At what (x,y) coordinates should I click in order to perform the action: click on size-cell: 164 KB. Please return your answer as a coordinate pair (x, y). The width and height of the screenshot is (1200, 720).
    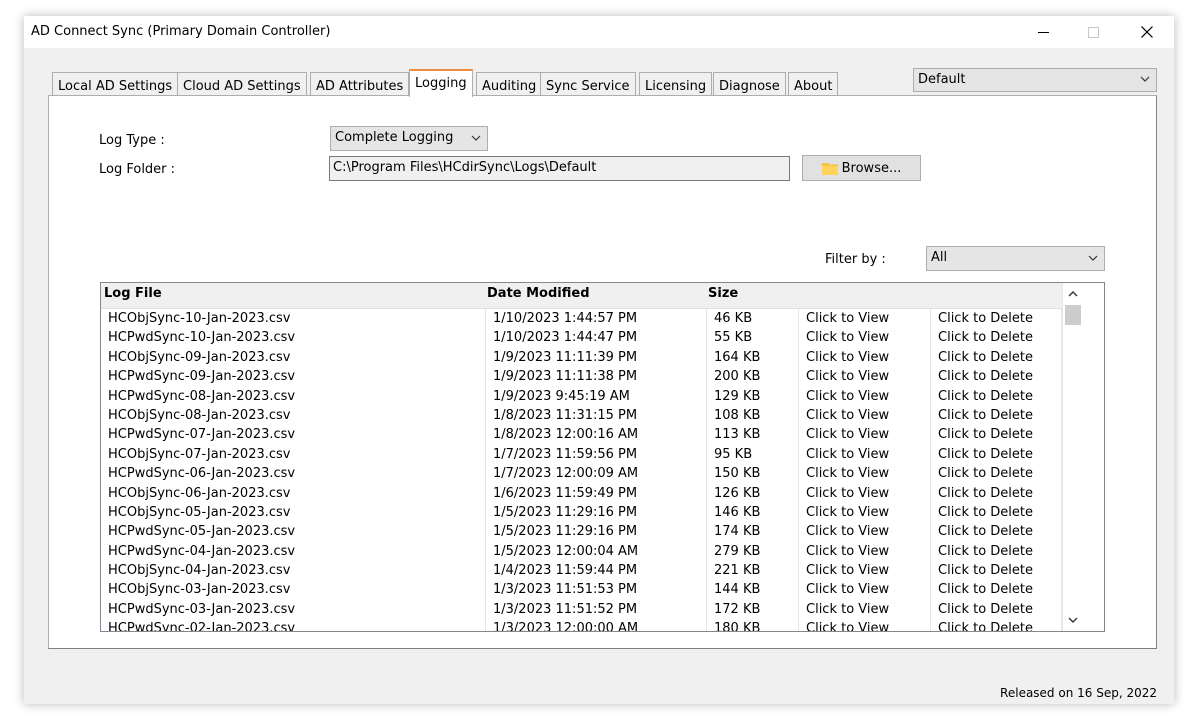
    Looking at the image, I should click on (753, 357).